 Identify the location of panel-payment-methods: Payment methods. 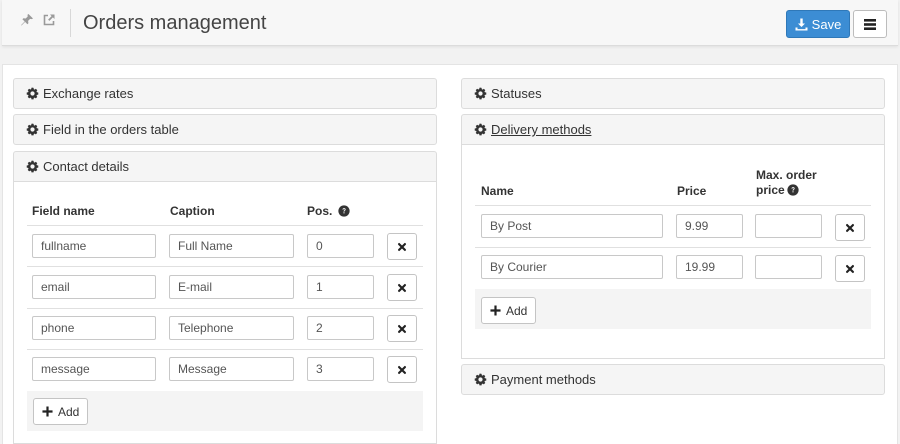
(673, 379).